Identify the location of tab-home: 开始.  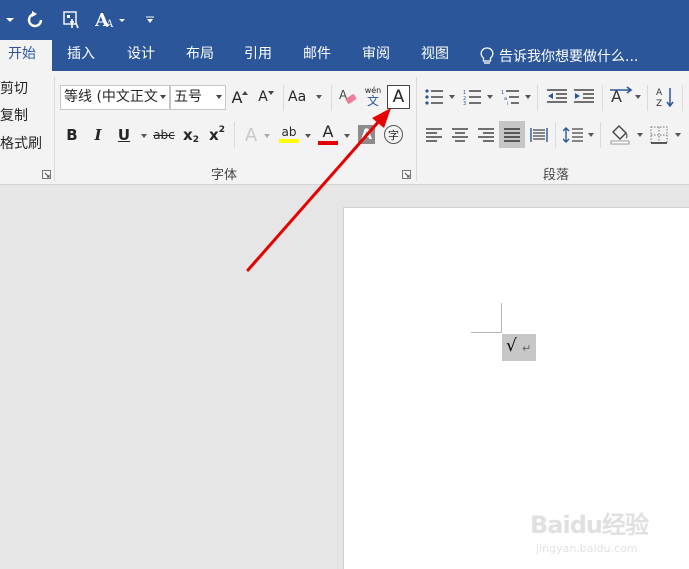
(26, 55).